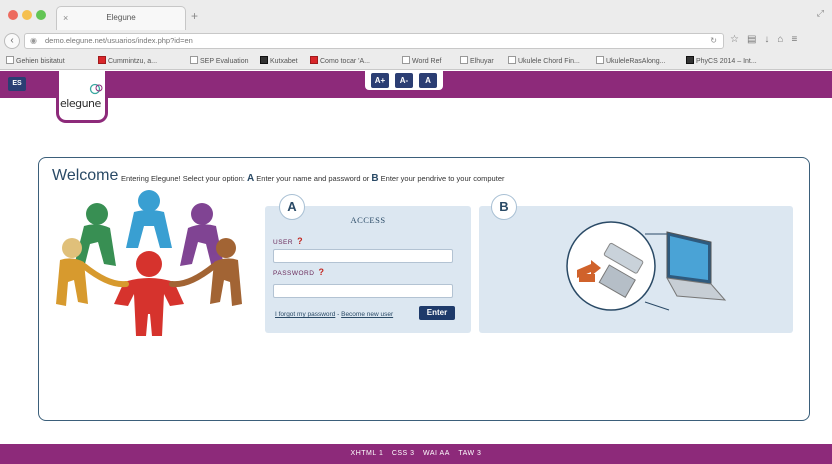  I want to click on music-icon, so click(600, 60).